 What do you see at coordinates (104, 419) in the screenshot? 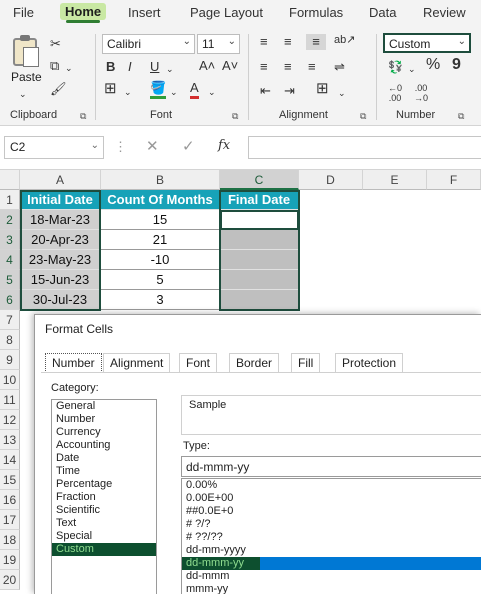
I see `category-item: Number` at bounding box center [104, 419].